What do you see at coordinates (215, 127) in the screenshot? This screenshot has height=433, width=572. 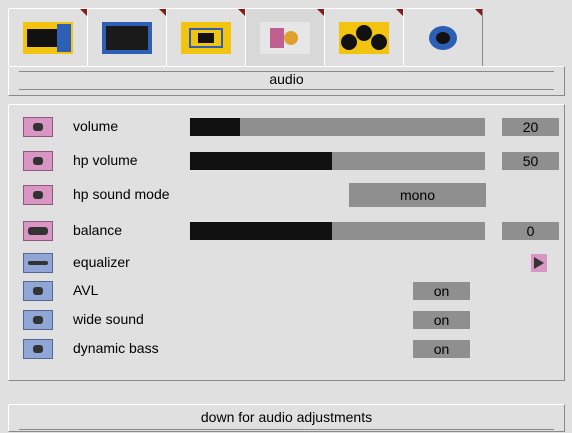 I see `volume-fill` at bounding box center [215, 127].